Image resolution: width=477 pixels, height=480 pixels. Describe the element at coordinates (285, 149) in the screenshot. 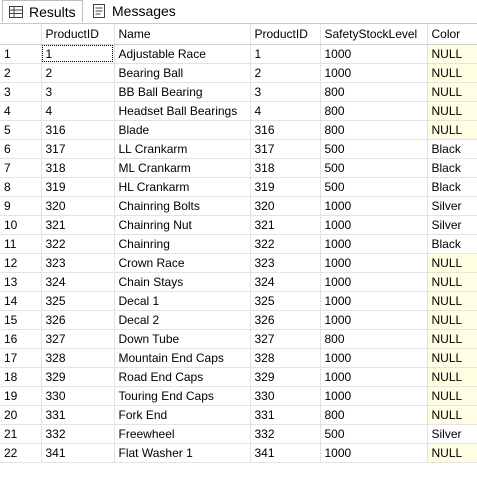

I see `table-cell: 317` at that location.